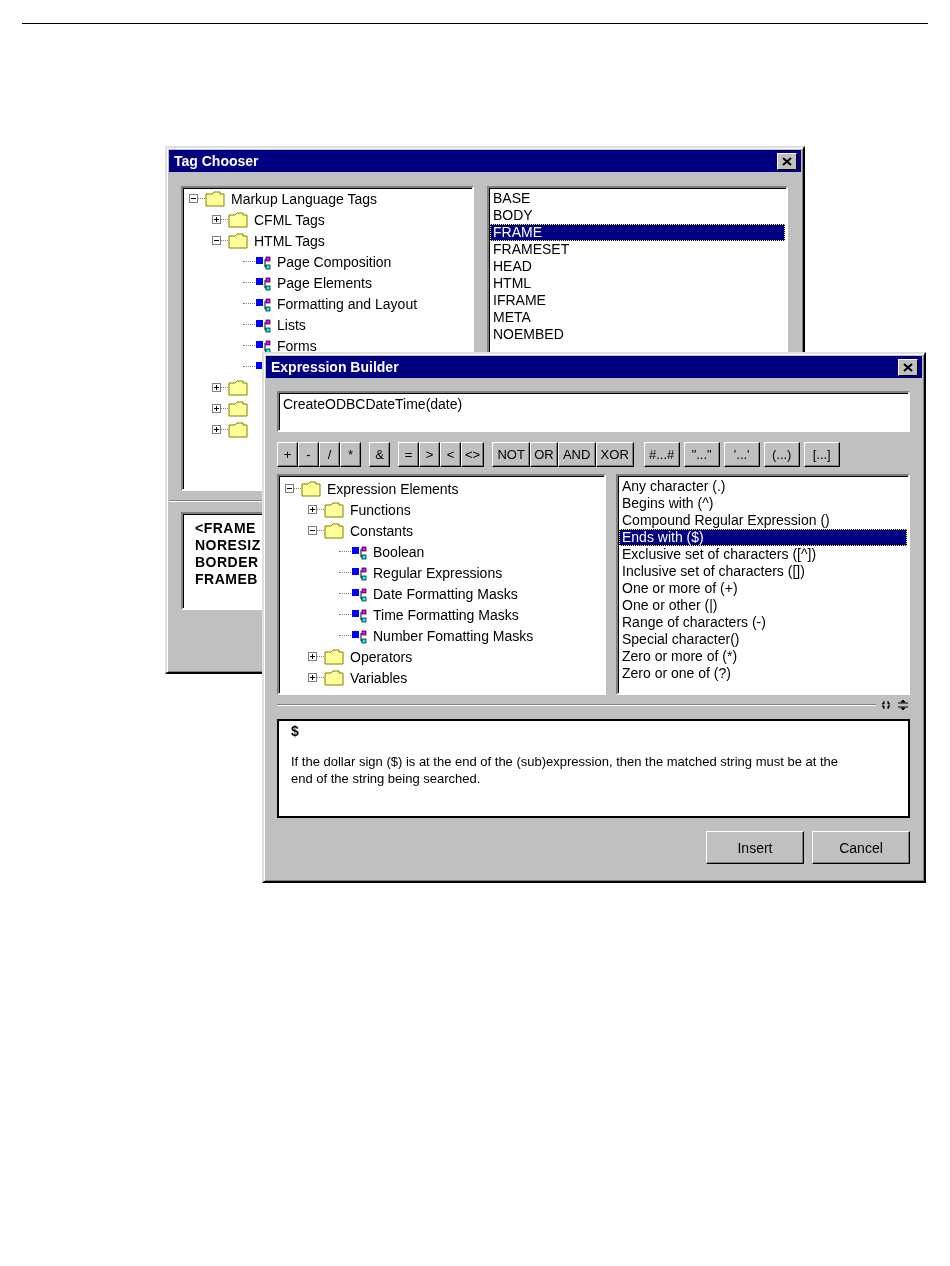 This screenshot has height=1266, width=950. What do you see at coordinates (821, 454) in the screenshot?
I see `literal-button: [...]` at bounding box center [821, 454].